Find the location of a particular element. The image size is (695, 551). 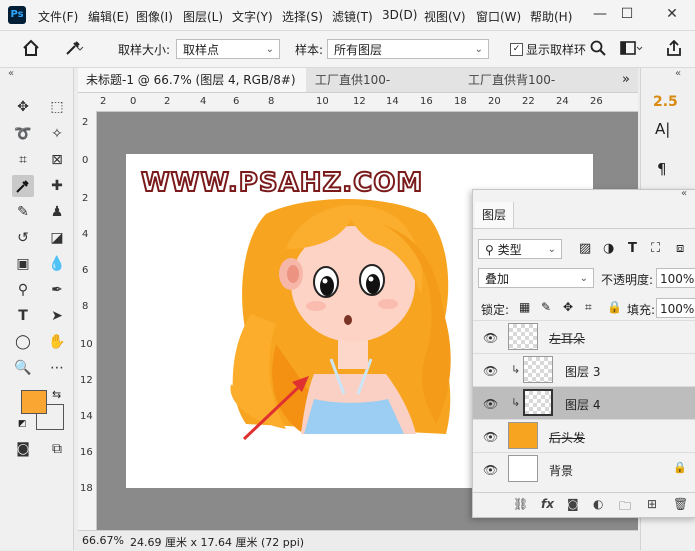

sample-label: 样本: is located at coordinates (309, 50).